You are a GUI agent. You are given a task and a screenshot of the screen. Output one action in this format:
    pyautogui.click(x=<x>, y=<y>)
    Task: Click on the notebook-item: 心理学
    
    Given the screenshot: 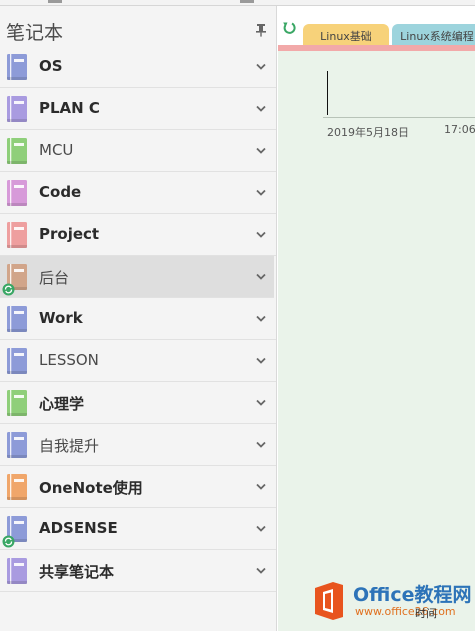 What is the action you would take?
    pyautogui.click(x=138, y=403)
    